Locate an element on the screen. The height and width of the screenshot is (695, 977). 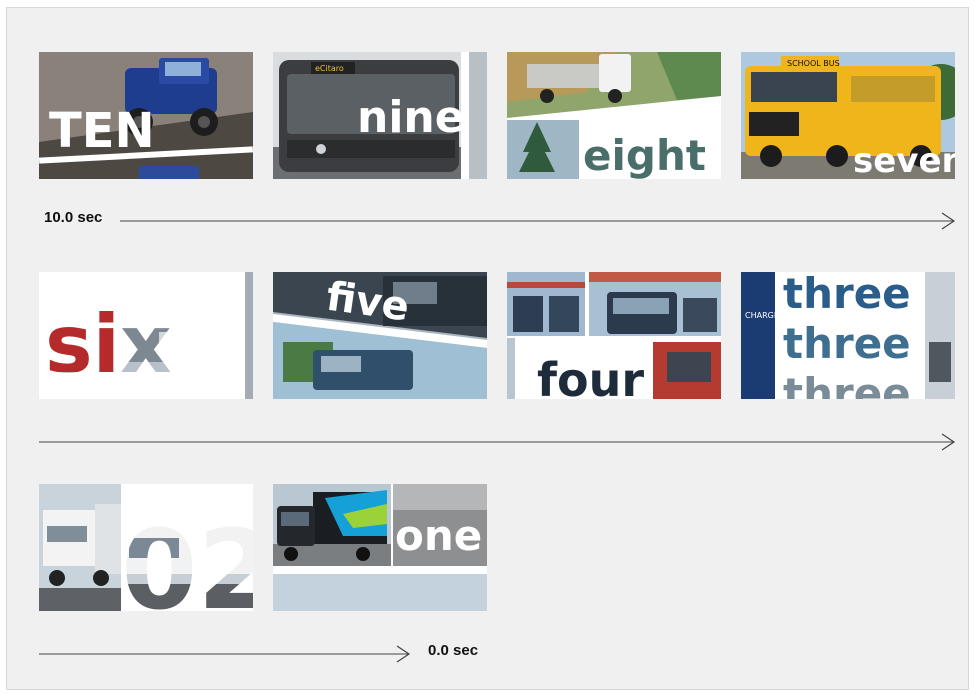
tile-ten-image: TEN is located at coordinates (146, 115).